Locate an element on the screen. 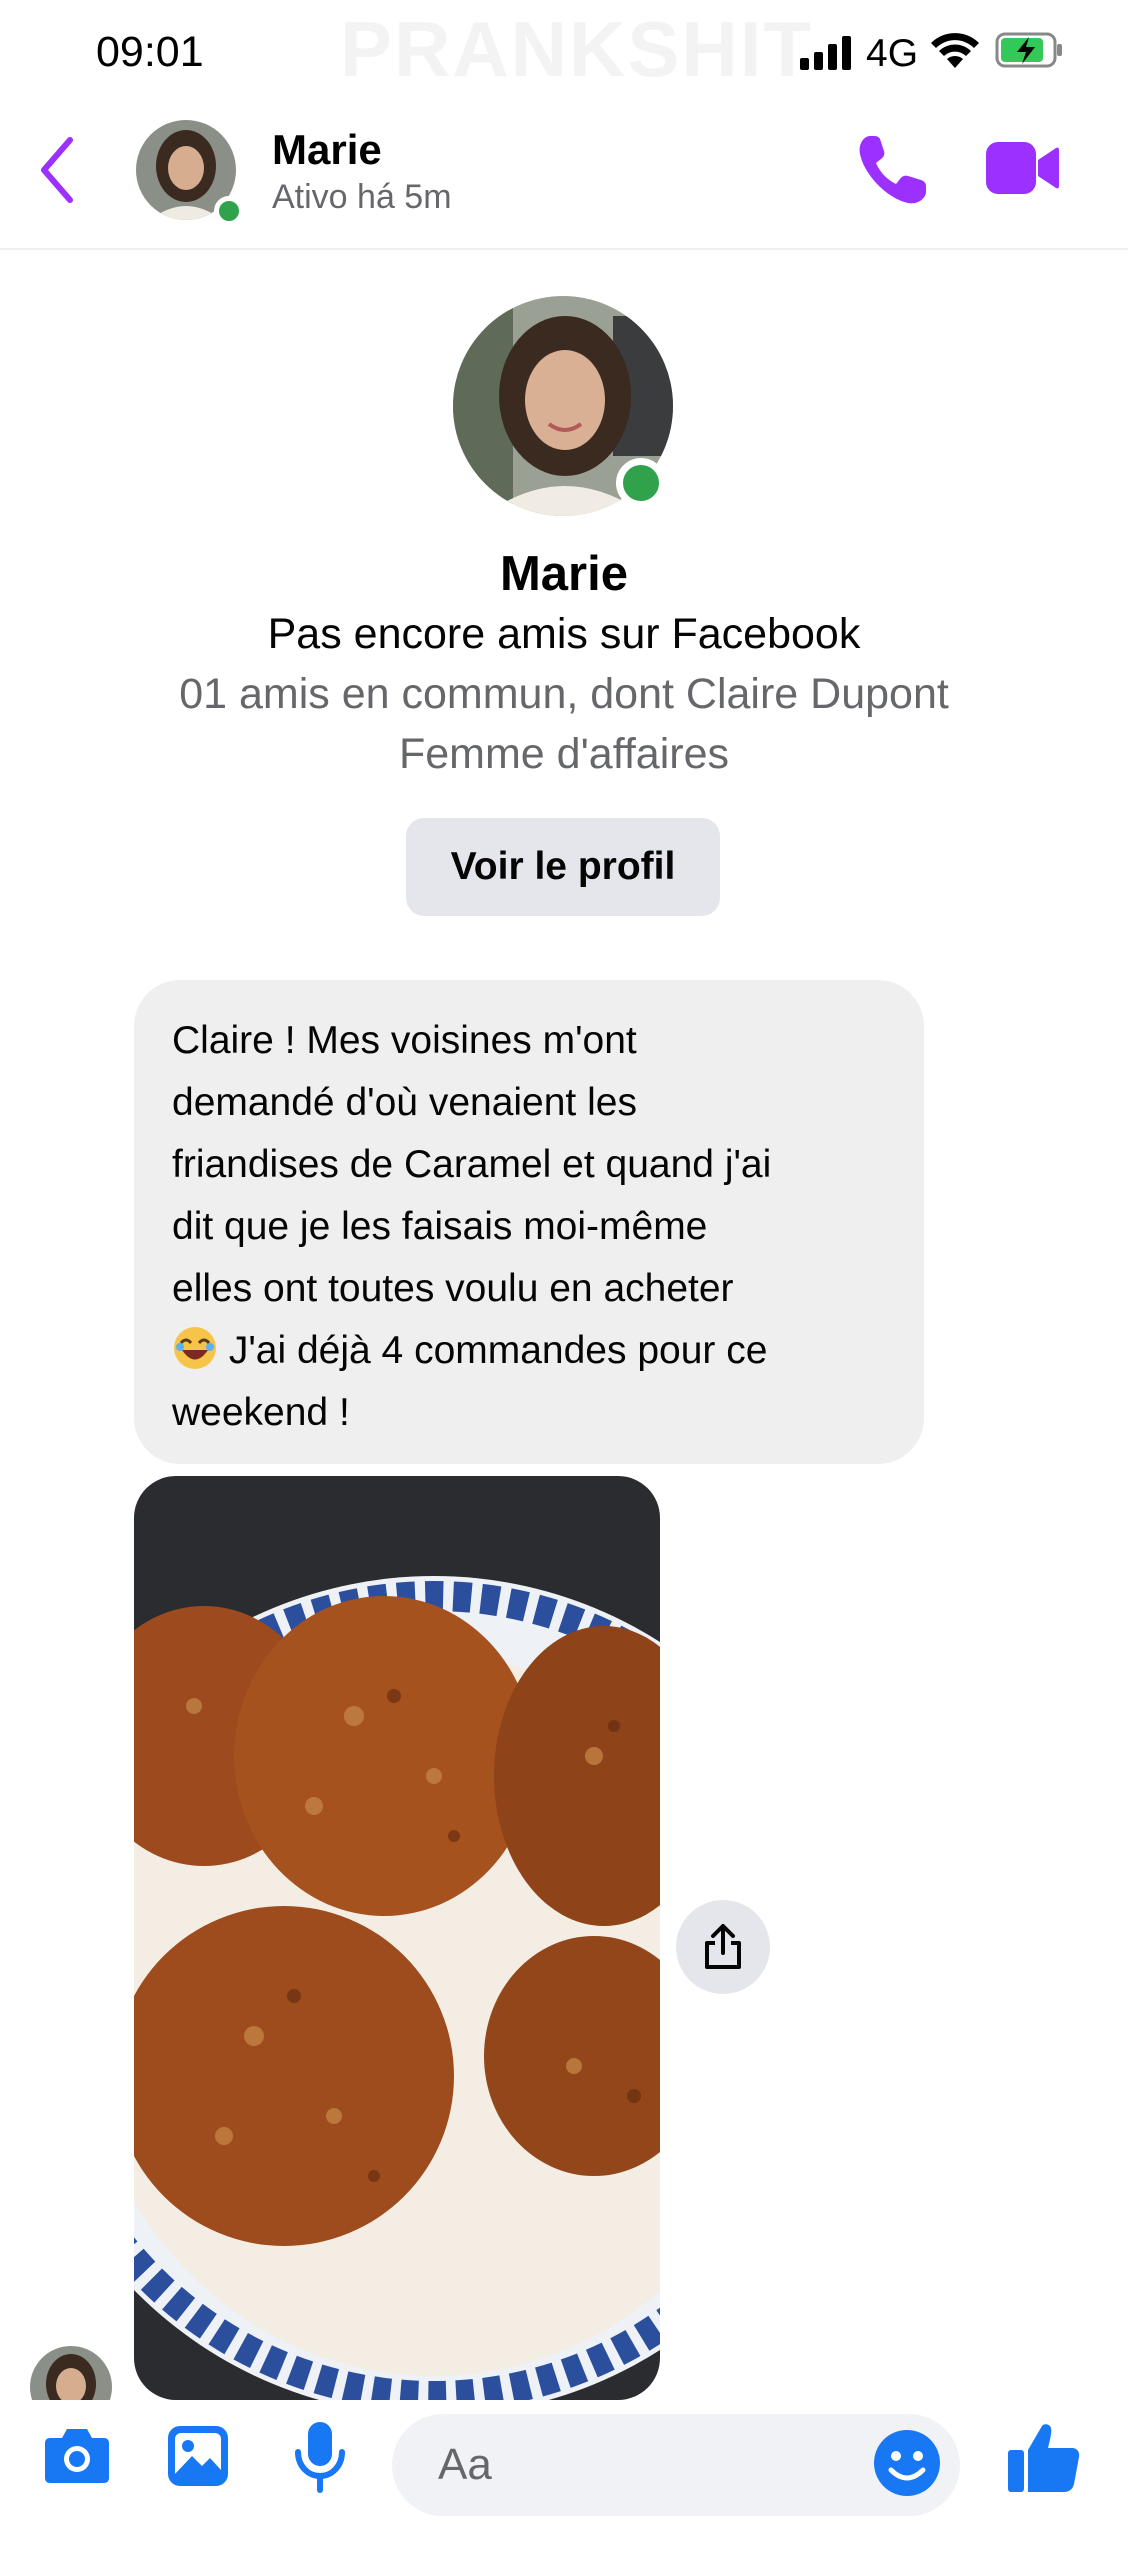 This screenshot has width=1128, height=2560. camera-icon is located at coordinates (77, 2457).